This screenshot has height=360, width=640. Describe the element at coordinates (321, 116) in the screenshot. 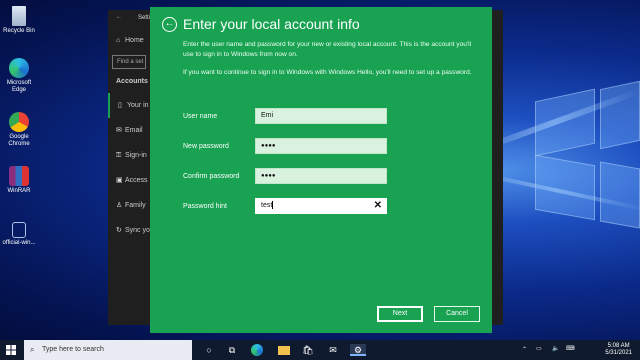

I see `username-field: Emi` at that location.